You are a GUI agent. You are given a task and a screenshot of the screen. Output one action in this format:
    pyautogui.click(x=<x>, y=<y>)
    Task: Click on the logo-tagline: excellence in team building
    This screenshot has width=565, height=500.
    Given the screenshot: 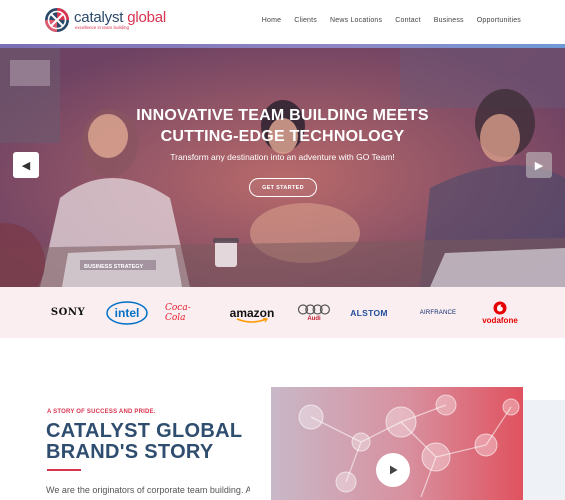 What is the action you would take?
    pyautogui.click(x=102, y=27)
    